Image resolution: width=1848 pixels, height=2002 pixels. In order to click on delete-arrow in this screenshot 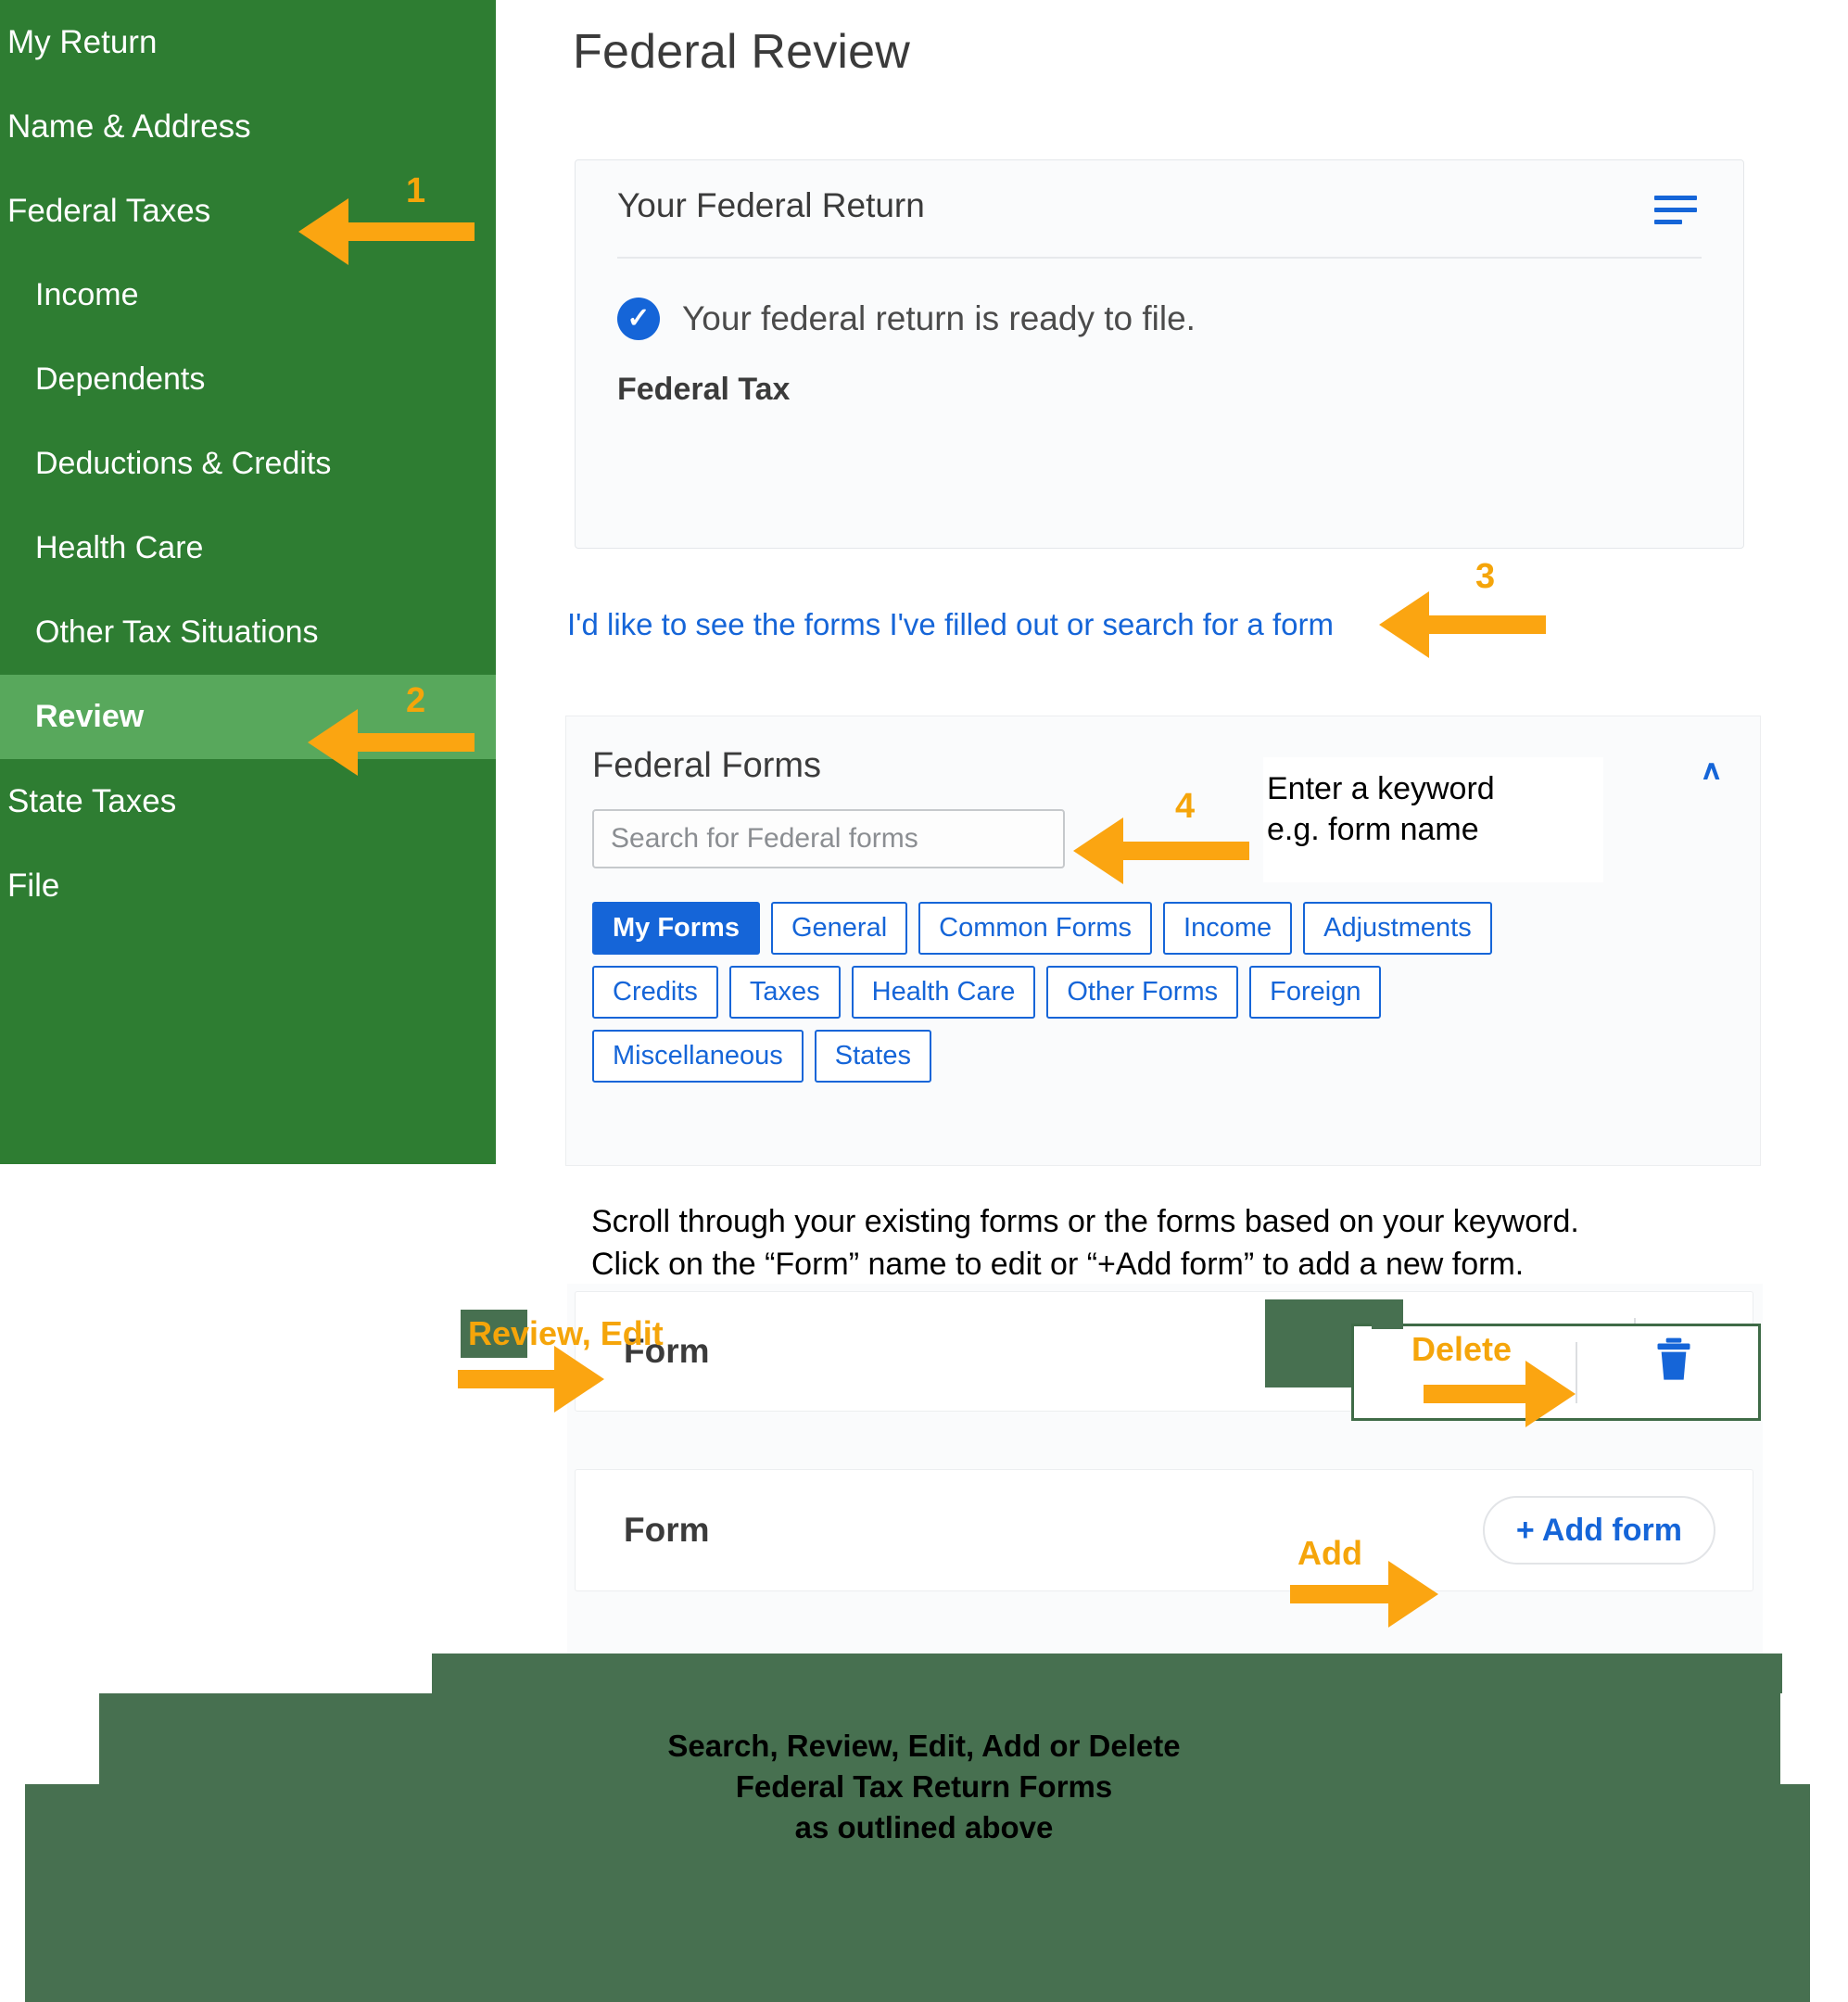, I will do `click(1500, 1394)`.